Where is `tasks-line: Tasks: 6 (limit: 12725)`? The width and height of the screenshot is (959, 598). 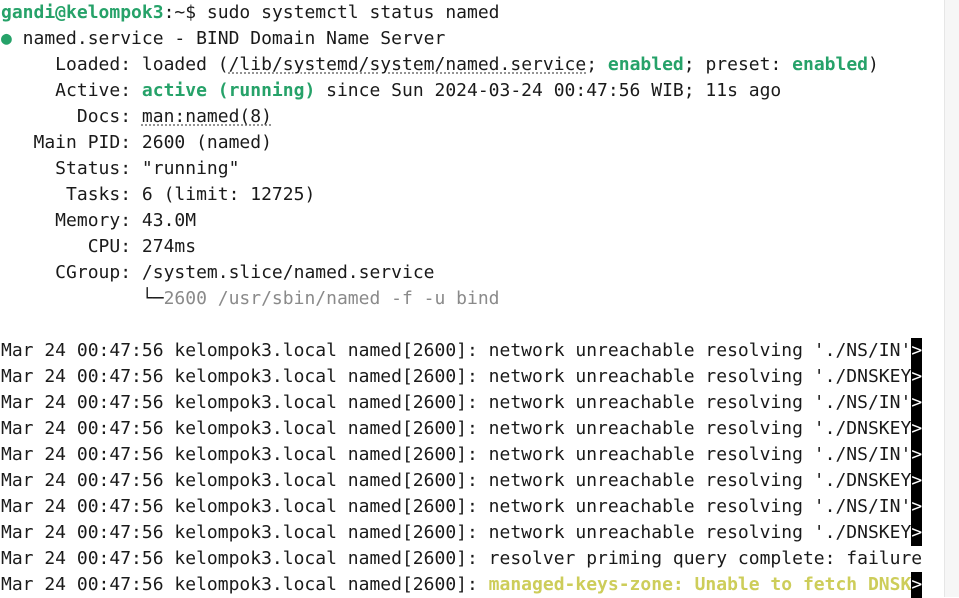 tasks-line: Tasks: 6 (limit: 12725) is located at coordinates (469, 195).